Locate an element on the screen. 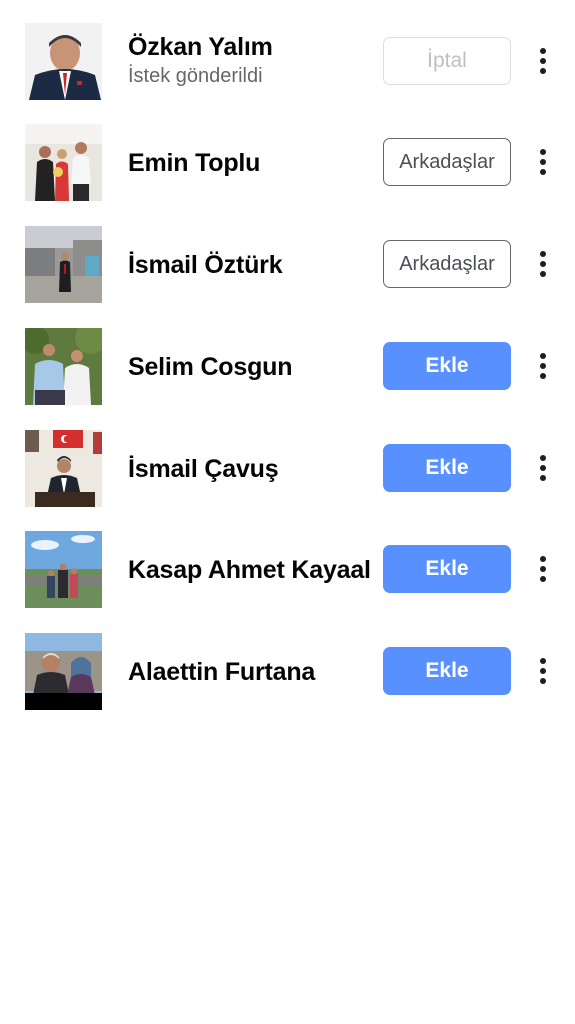 This screenshot has width=575, height=1024. list-item: Emin Toplu Arkadaşlar is located at coordinates (287, 175).